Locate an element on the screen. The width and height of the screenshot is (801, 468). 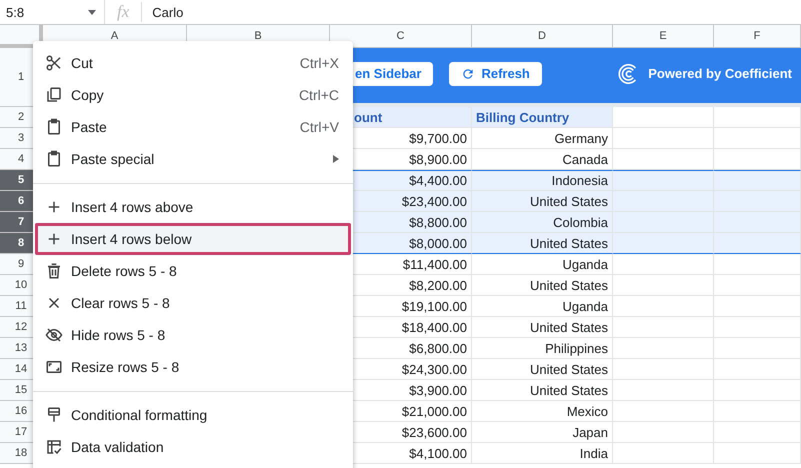
list-check-icon is located at coordinates (54, 447).